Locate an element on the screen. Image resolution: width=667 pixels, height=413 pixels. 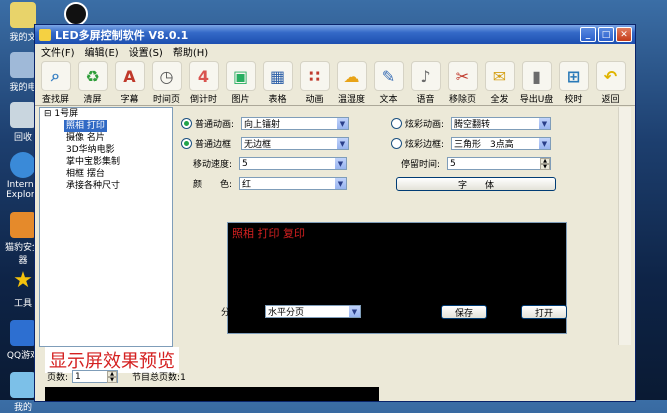
toolbar-button-document: ✎ 文本 is located at coordinates (388, 82).